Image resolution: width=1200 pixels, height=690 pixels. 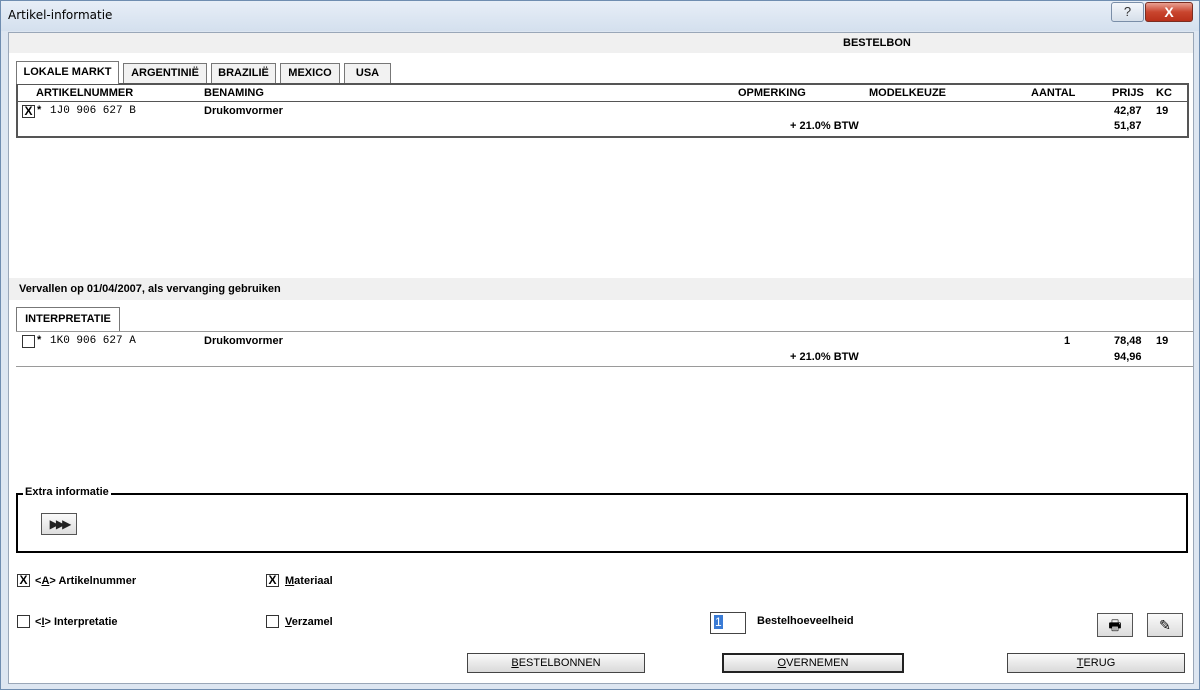 I want to click on hotkey: M, so click(x=290, y=581).